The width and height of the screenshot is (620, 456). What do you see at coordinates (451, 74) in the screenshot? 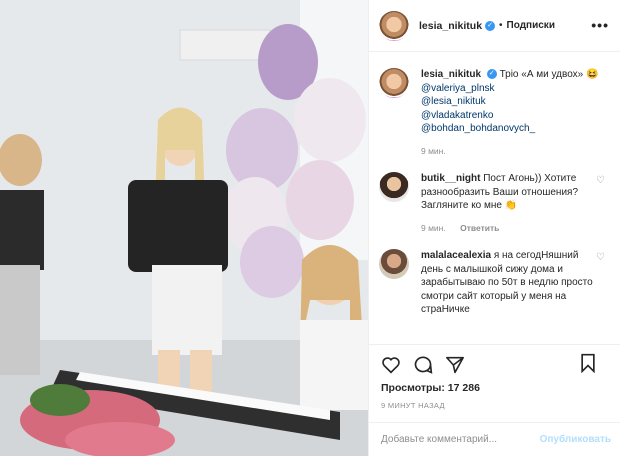
I see `comment-username: lesia_nikituk` at bounding box center [451, 74].